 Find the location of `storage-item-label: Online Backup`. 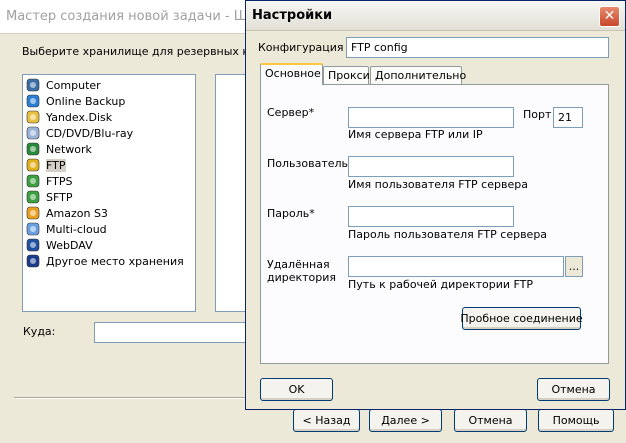

storage-item-label: Online Backup is located at coordinates (86, 101).